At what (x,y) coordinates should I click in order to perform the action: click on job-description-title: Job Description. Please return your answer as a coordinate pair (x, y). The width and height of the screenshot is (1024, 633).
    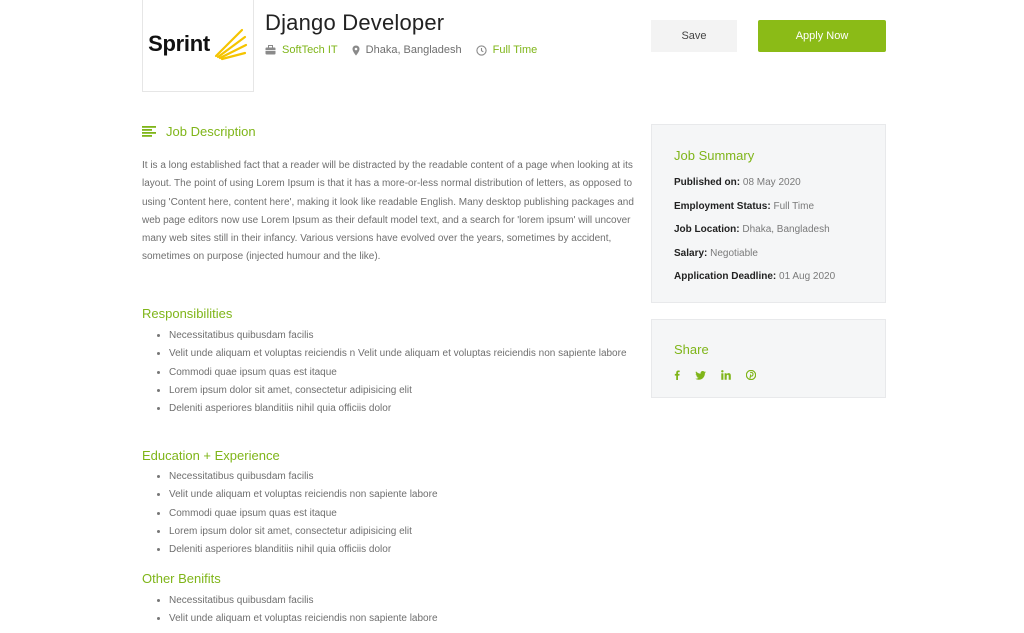
    Looking at the image, I should click on (211, 131).